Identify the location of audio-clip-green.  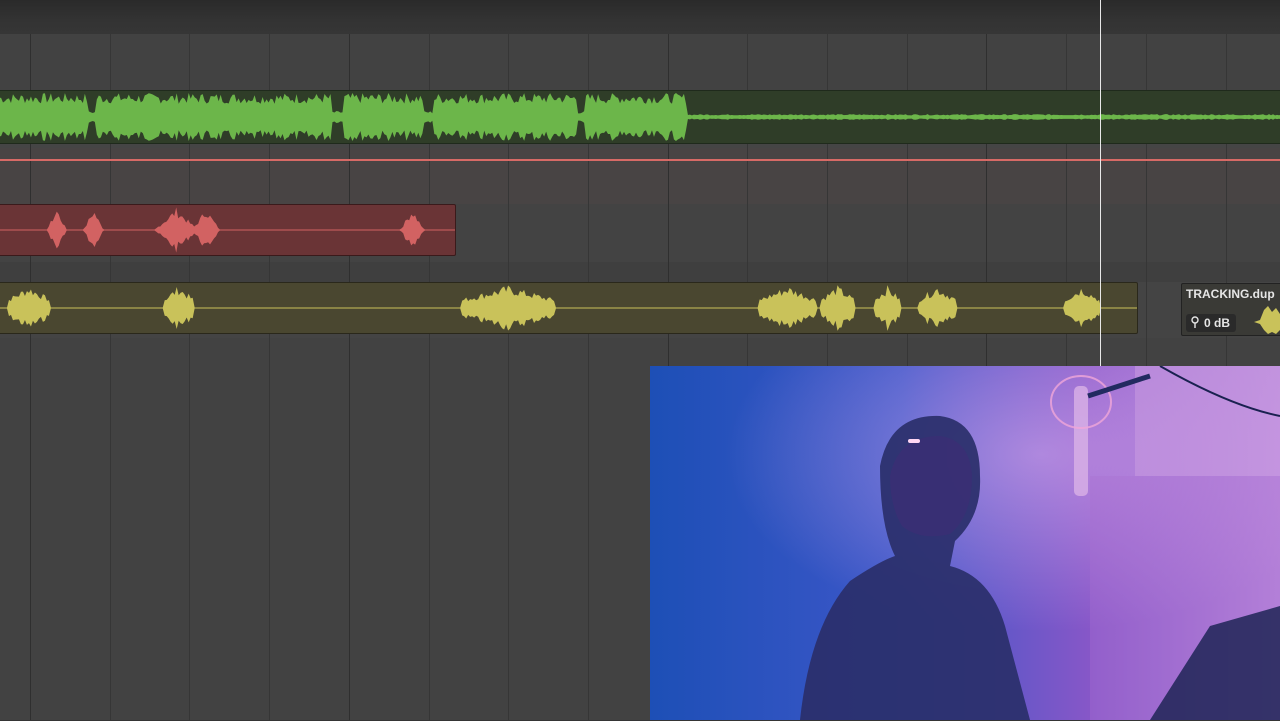
(640, 117).